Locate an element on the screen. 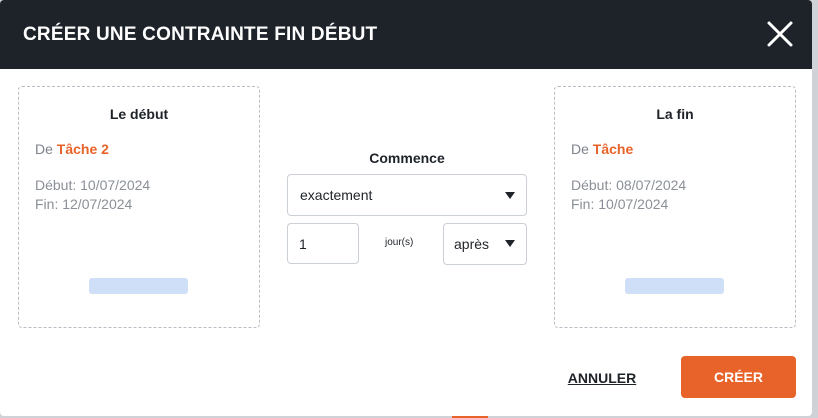 The image size is (818, 418). dialog-title: CRÉER UNE CONTRAINTE FIN DÉBUT is located at coordinates (200, 34).